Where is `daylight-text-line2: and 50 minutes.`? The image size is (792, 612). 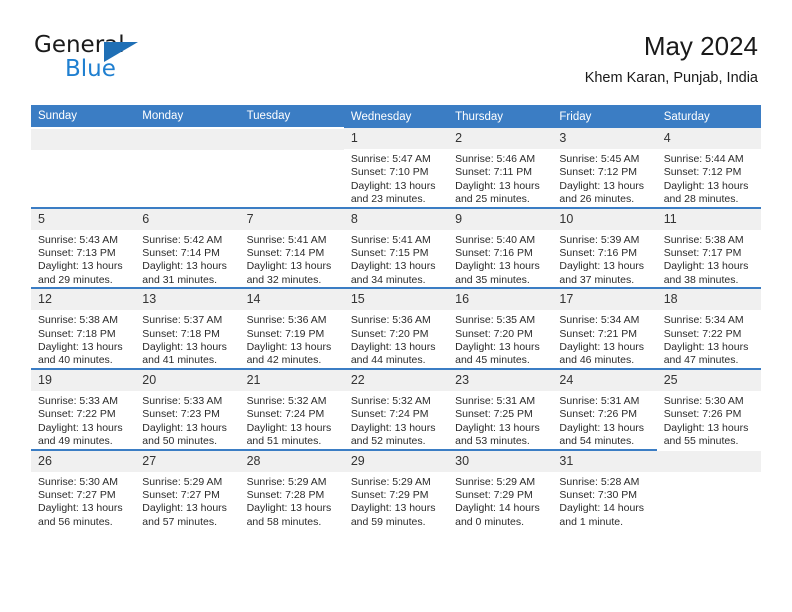
daylight-text-line2: and 50 minutes. is located at coordinates (179, 441).